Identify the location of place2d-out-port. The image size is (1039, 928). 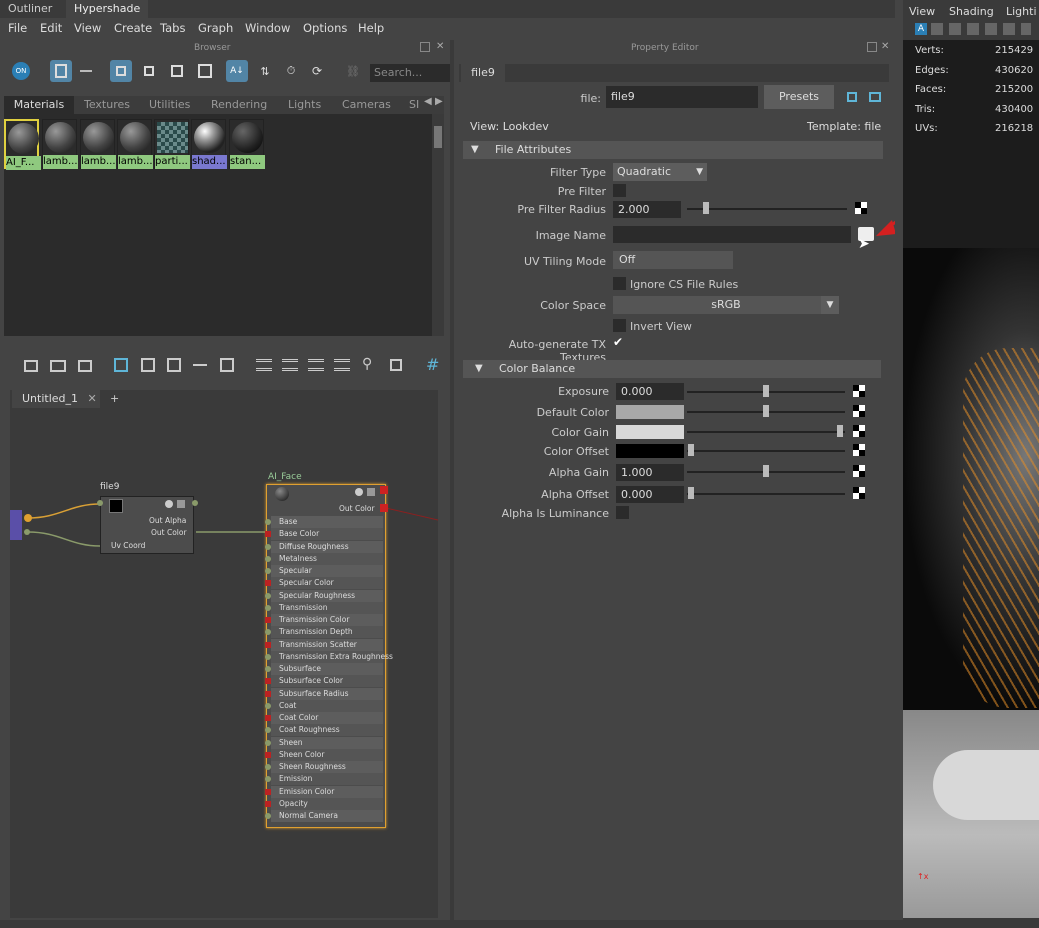
(28, 518).